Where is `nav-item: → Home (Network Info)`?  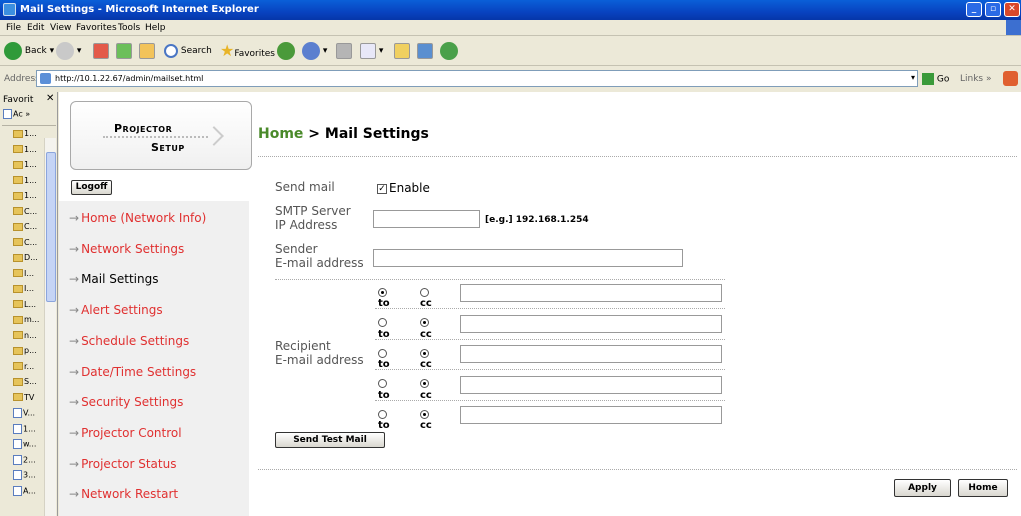 nav-item: → Home (Network Info) is located at coordinates (137, 218).